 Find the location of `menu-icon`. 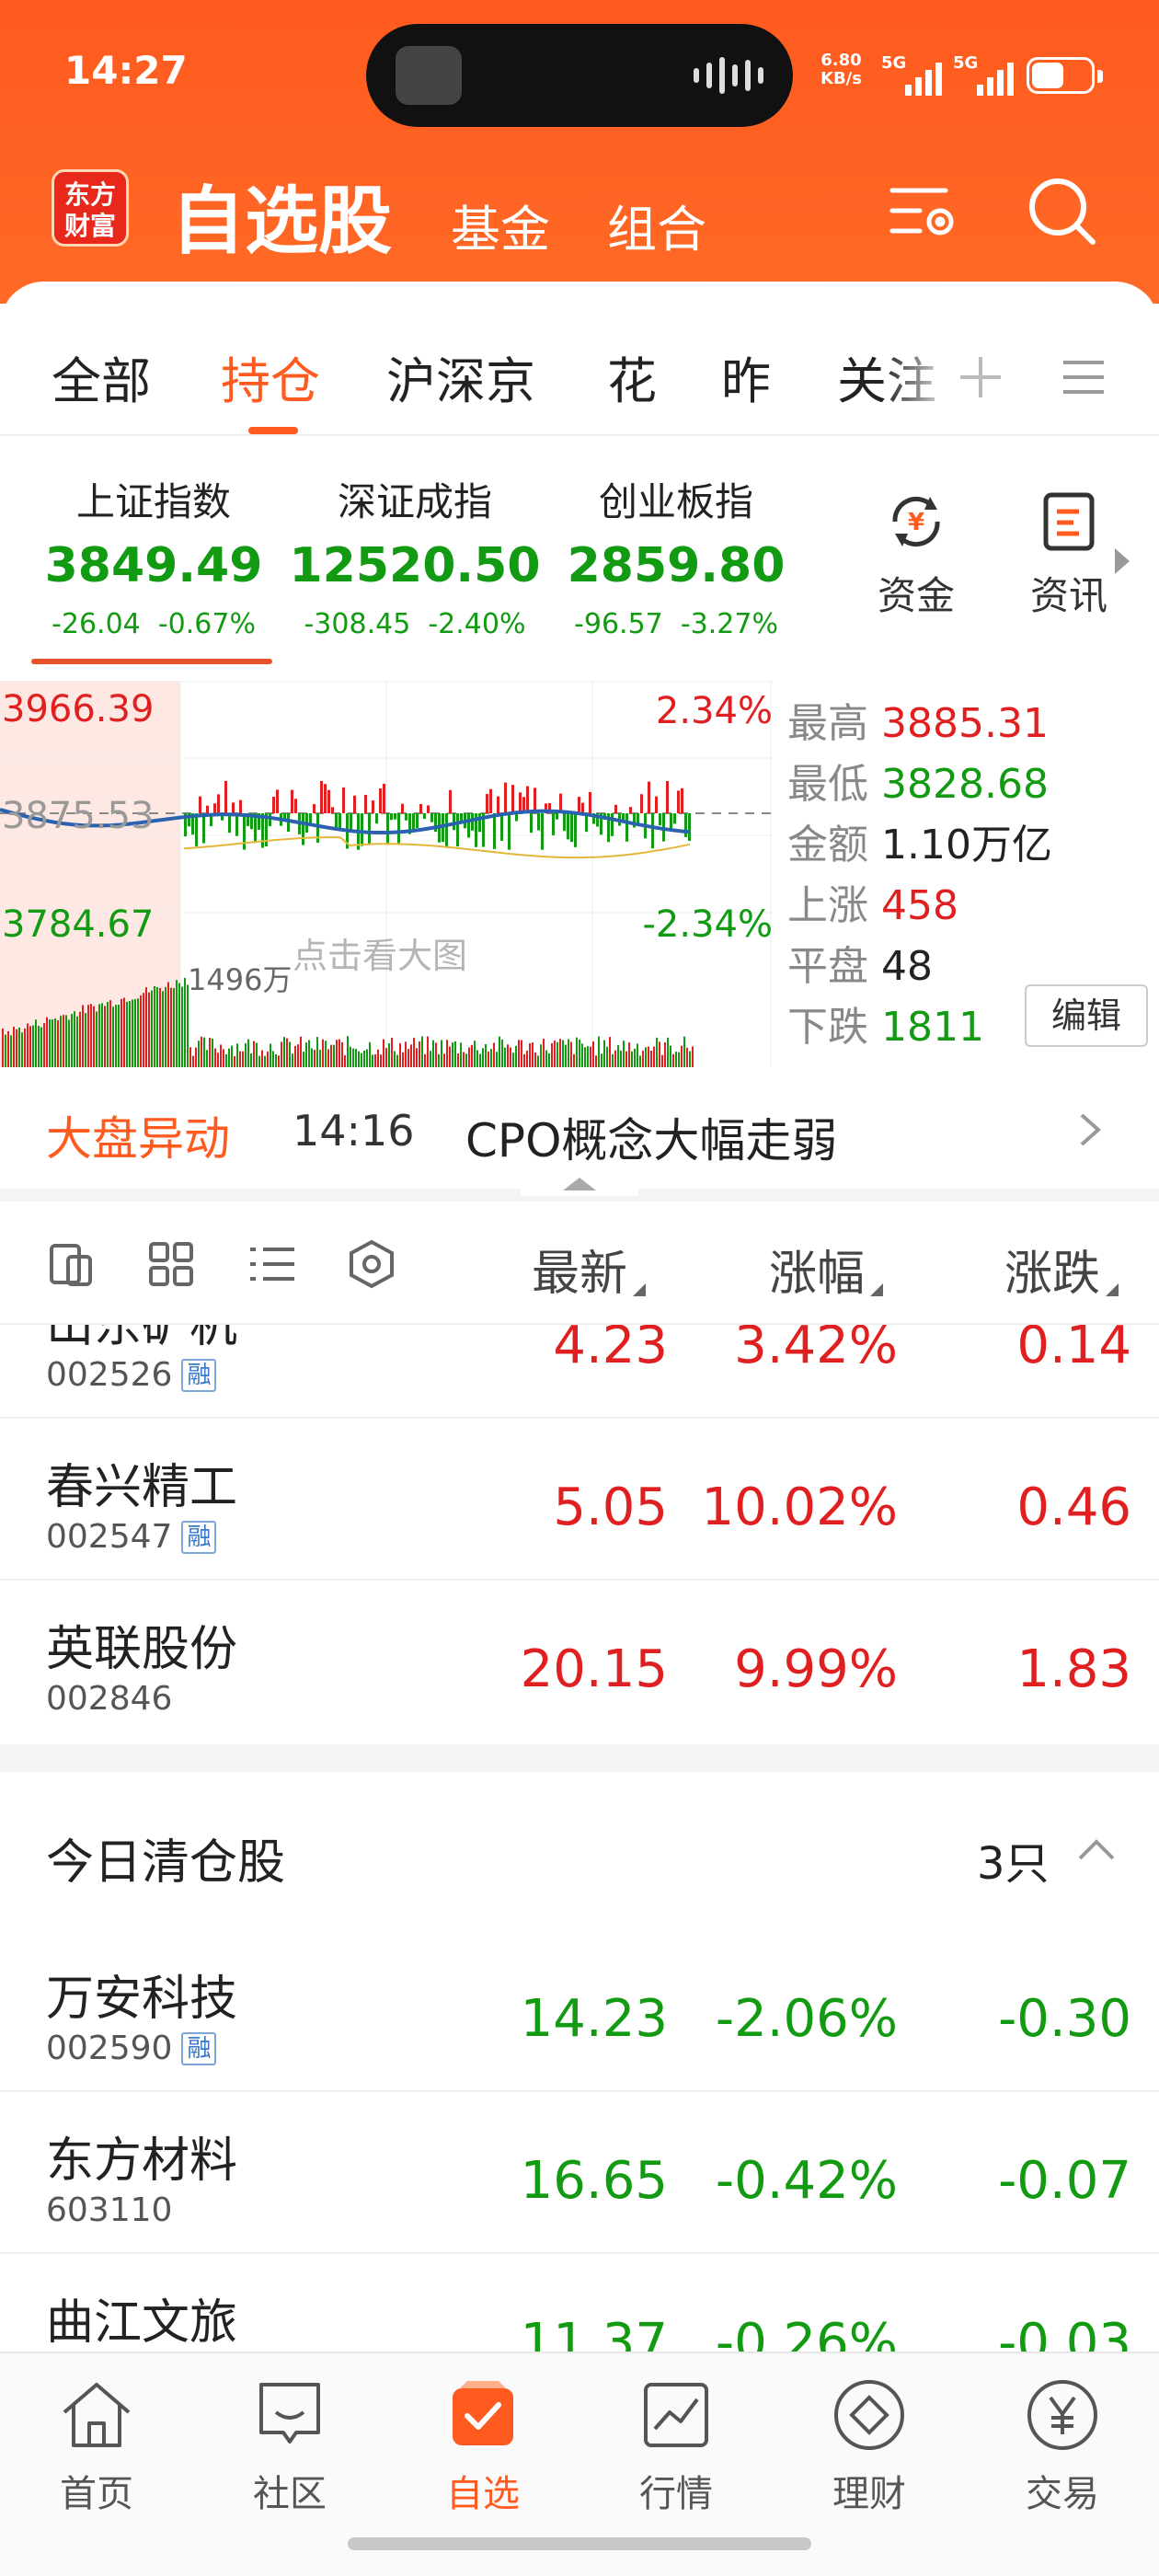

menu-icon is located at coordinates (1083, 377).